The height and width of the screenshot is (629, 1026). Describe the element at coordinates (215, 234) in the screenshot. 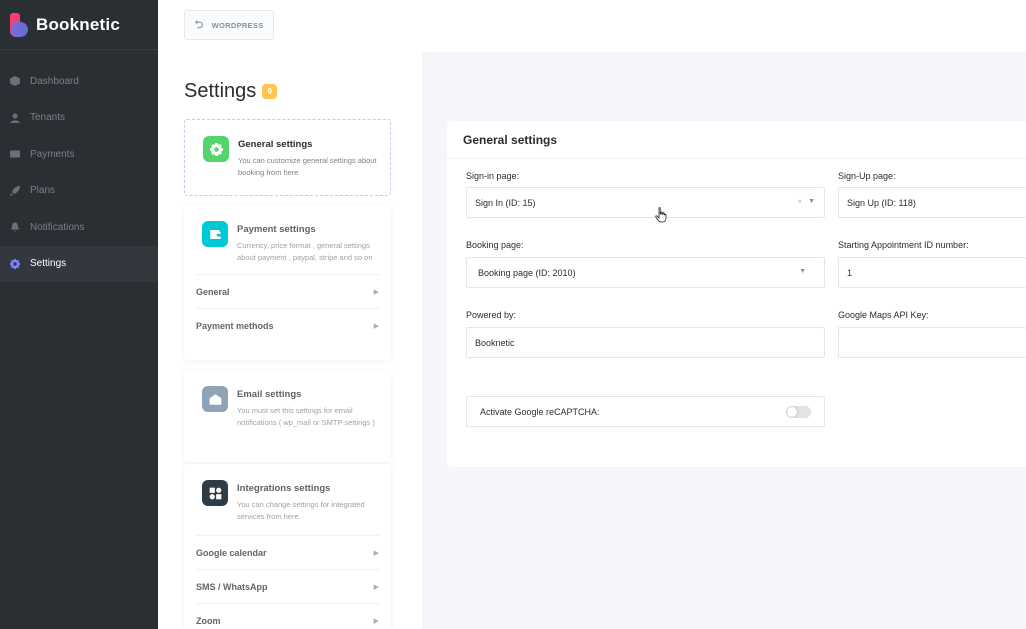

I see `wallet-icon` at that location.